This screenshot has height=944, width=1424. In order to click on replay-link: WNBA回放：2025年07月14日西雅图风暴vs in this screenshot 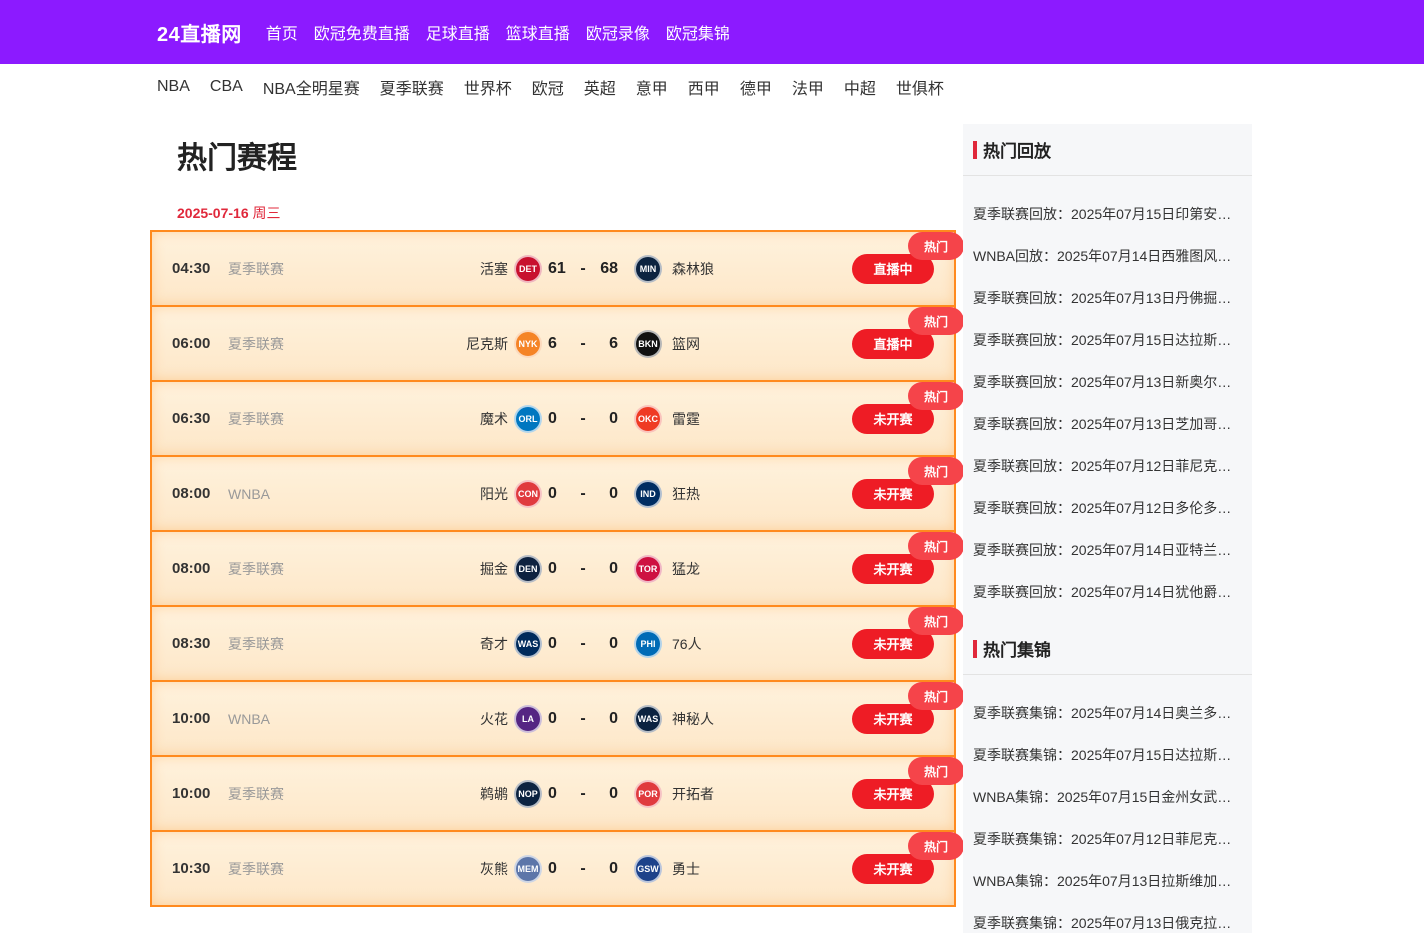, I will do `click(1103, 256)`.